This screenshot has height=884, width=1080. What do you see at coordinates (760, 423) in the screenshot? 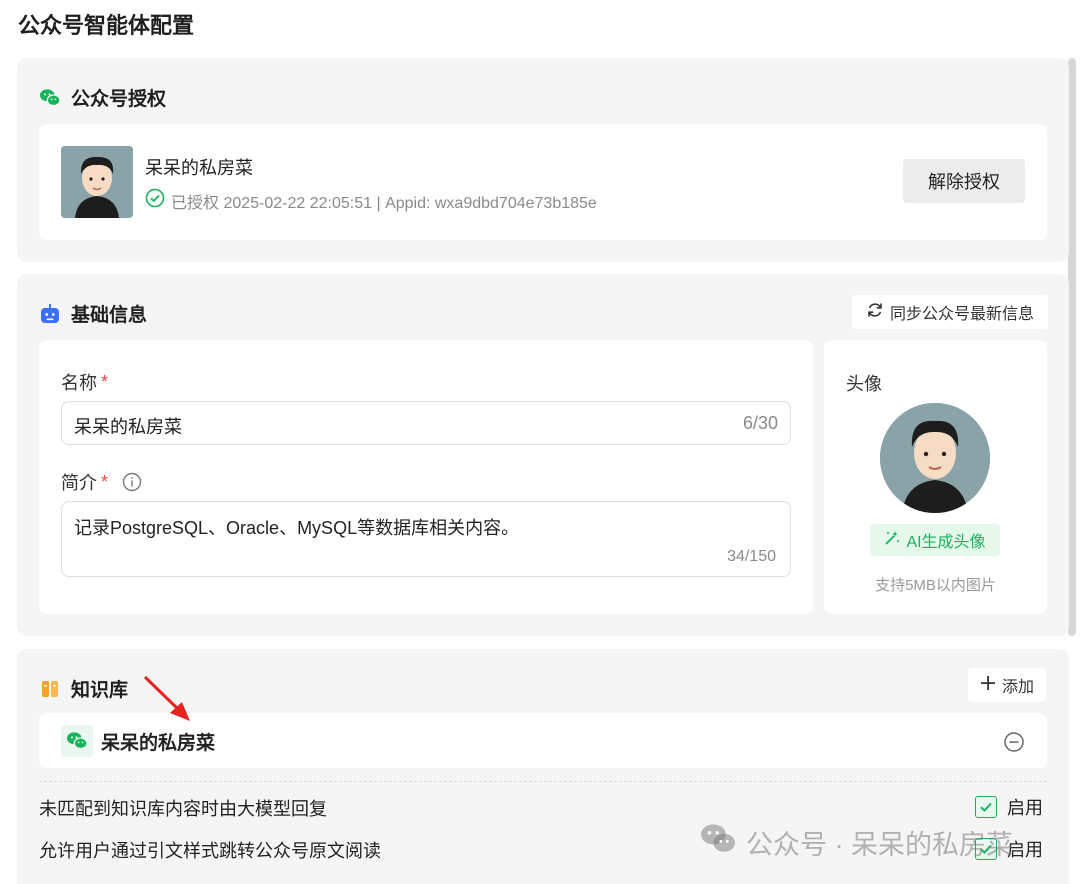
I see `name-char-count: 6/30` at bounding box center [760, 423].